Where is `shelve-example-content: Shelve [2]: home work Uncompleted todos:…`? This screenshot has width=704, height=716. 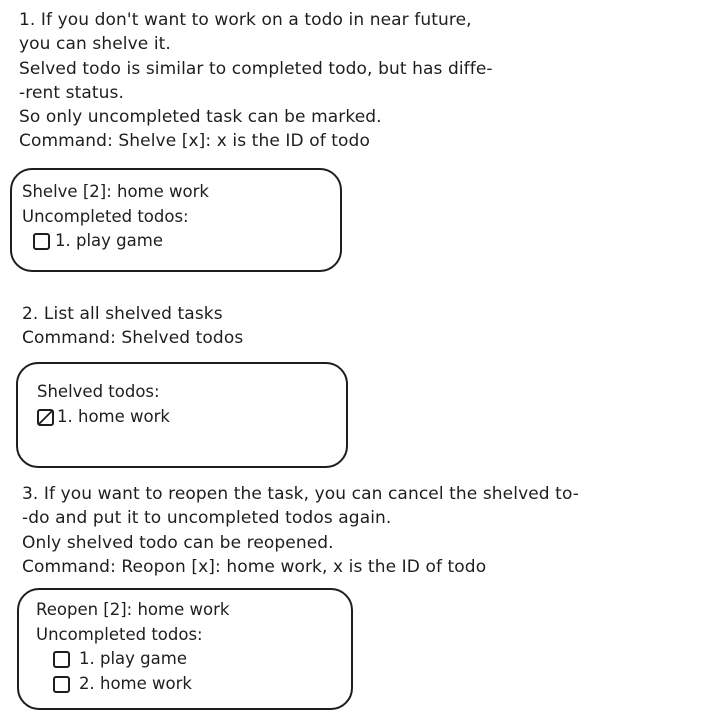
shelve-example-content: Shelve [2]: home work Uncompleted todos:… is located at coordinates (115, 217).